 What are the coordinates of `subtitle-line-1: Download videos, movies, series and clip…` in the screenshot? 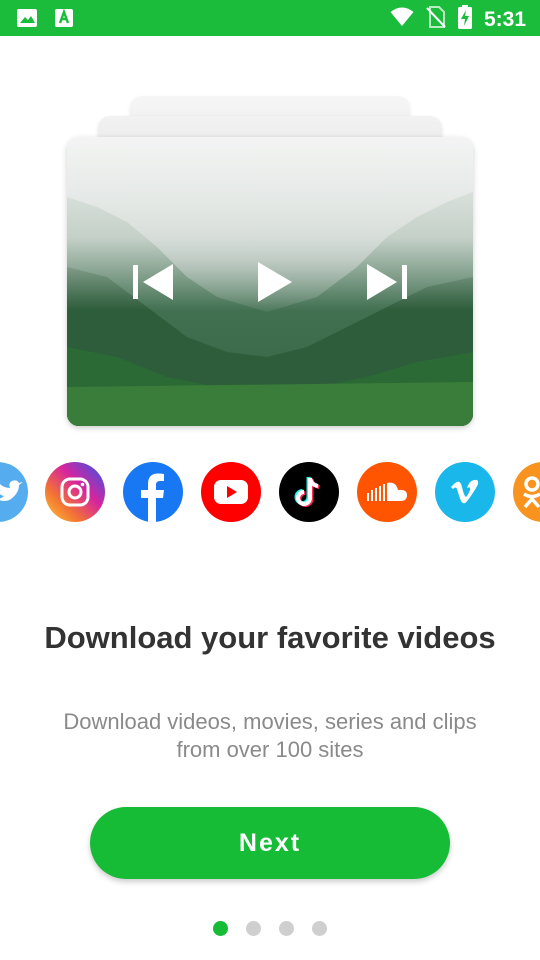 It's located at (270, 721).